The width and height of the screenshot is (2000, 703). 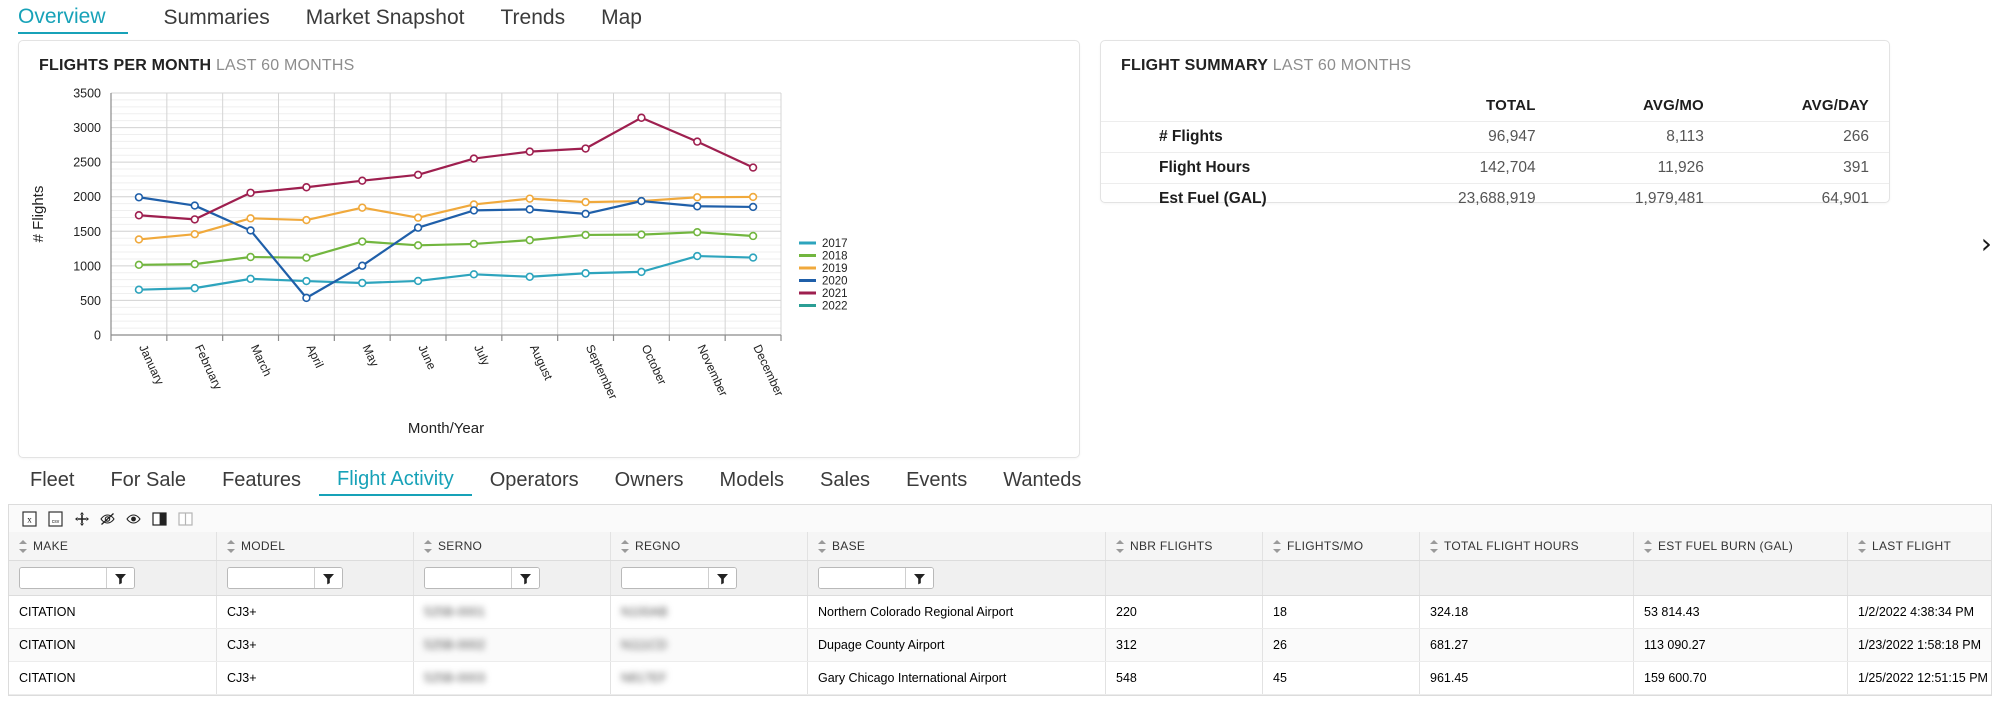 I want to click on svg-text: 2019, so click(x=835, y=269).